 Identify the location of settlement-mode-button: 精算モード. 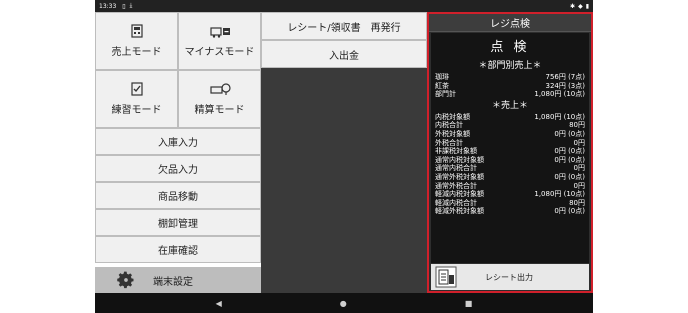
(219, 99).